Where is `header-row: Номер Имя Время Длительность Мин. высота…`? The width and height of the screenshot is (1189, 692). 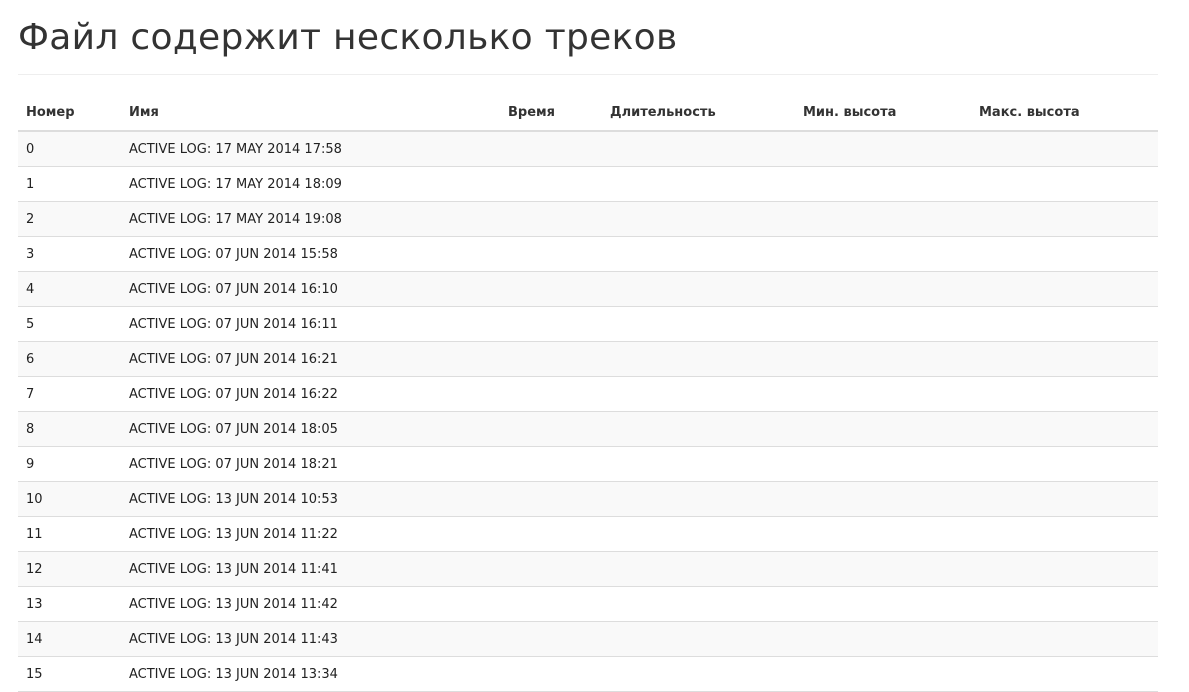
header-row: Номер Имя Время Длительность Мин. высота… is located at coordinates (588, 113).